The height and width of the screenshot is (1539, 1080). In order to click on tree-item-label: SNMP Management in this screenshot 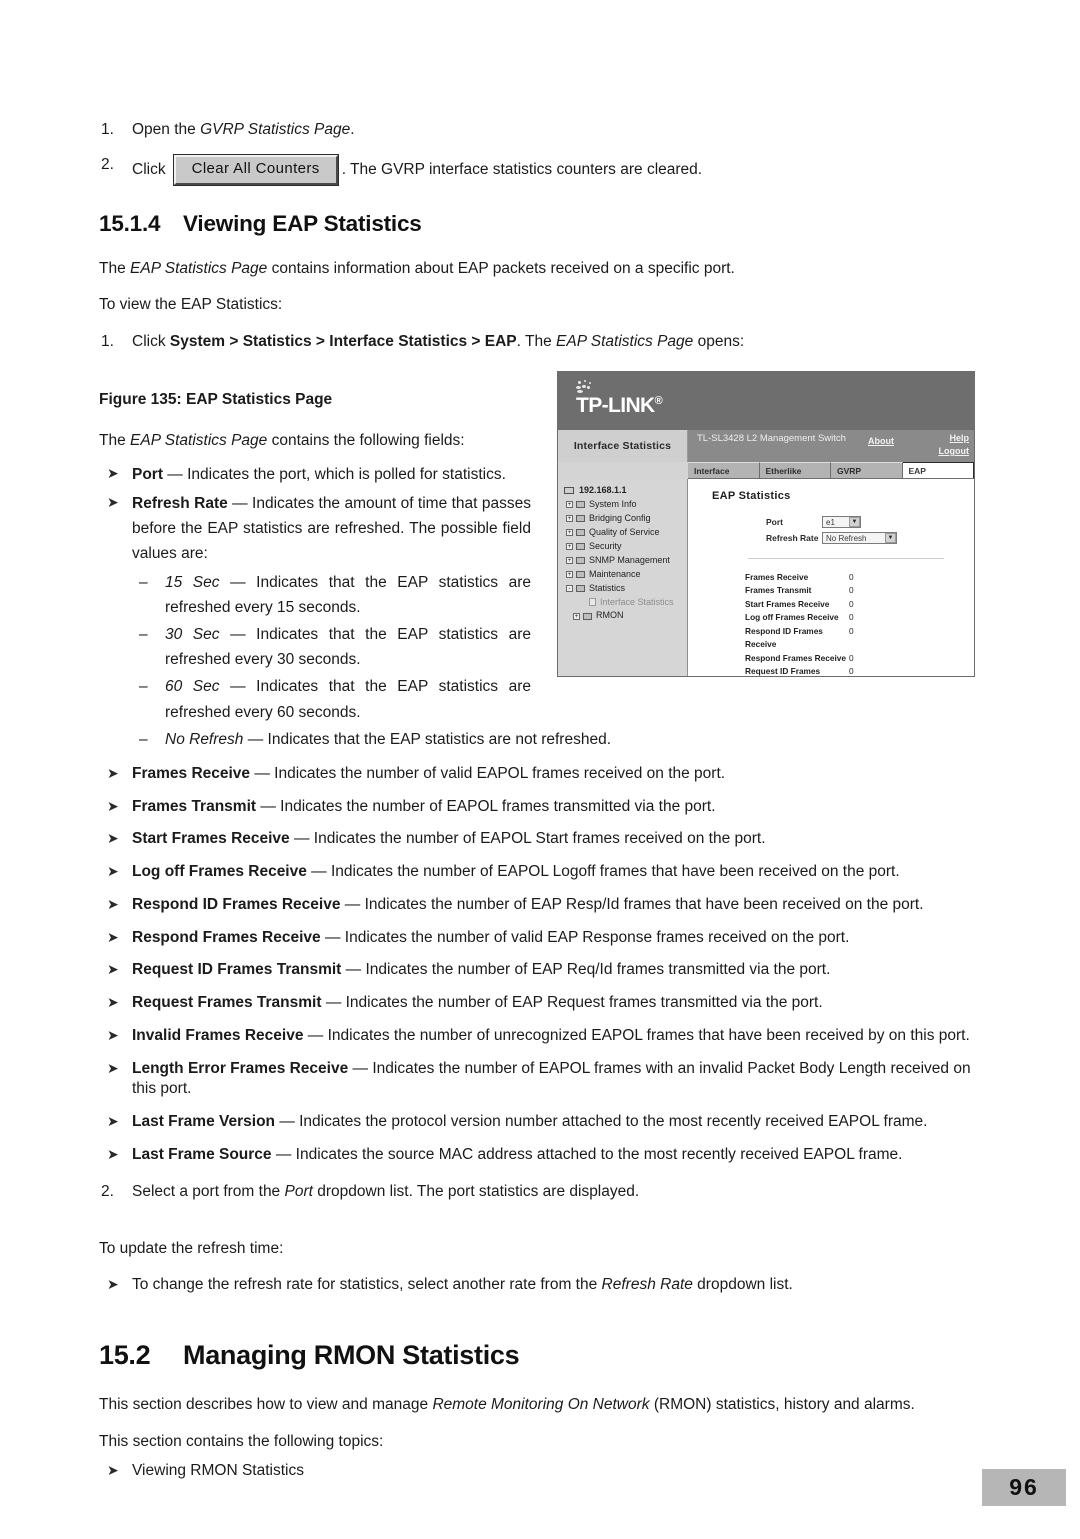, I will do `click(629, 559)`.